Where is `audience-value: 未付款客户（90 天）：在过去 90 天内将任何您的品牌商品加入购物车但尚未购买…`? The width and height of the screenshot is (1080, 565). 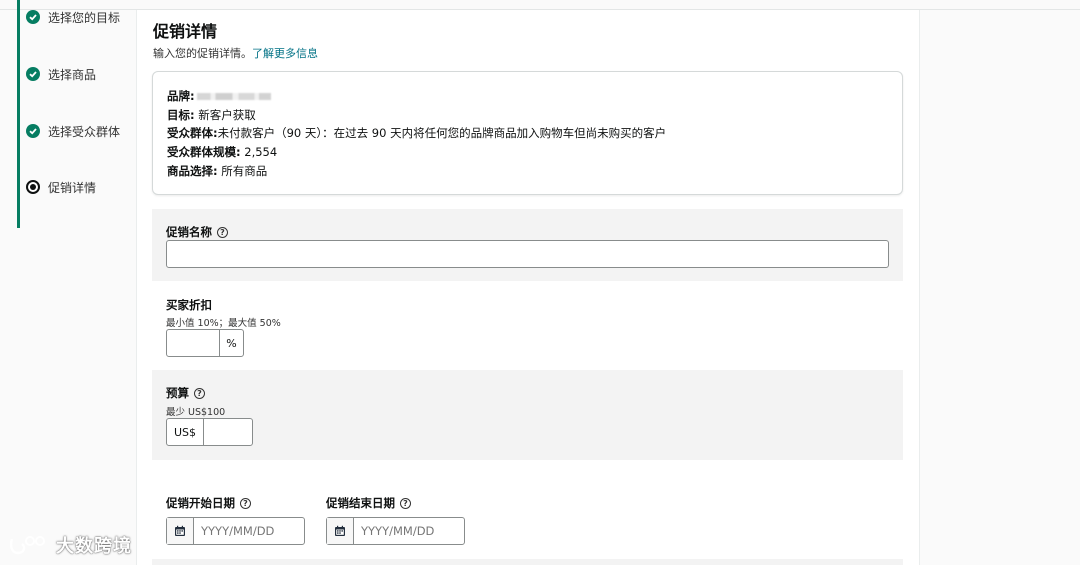
audience-value: 未付款客户（90 天）：在过去 90 天内将任何您的品牌商品加入购物车但尚未购买… is located at coordinates (442, 133).